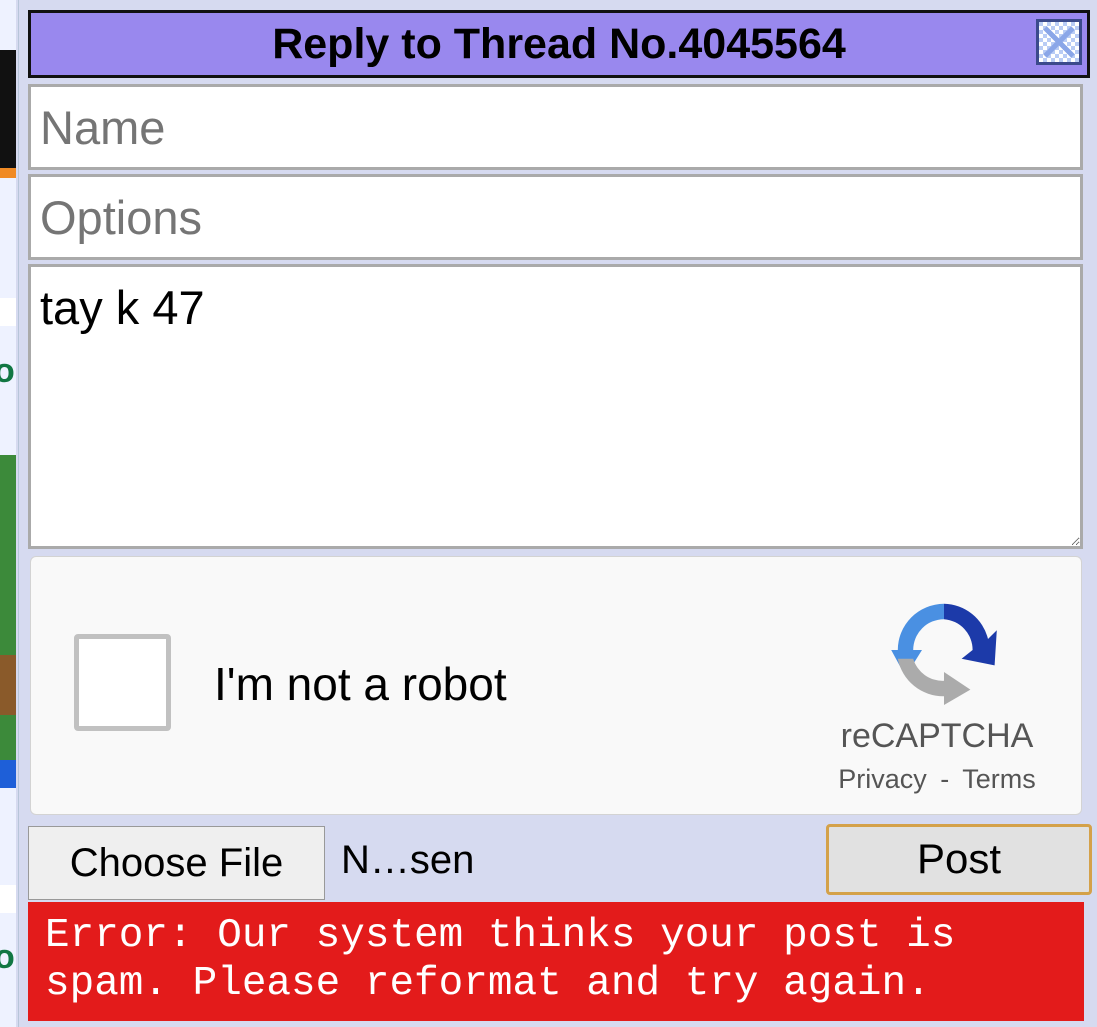  I want to click on recaptcha-logo-icon, so click(944, 654).